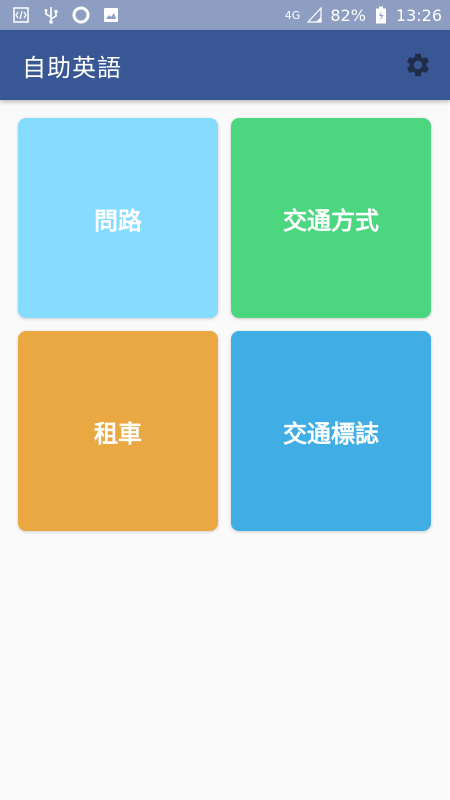 Image resolution: width=450 pixels, height=800 pixels. What do you see at coordinates (66, 15) in the screenshot?
I see `notification-icons` at bounding box center [66, 15].